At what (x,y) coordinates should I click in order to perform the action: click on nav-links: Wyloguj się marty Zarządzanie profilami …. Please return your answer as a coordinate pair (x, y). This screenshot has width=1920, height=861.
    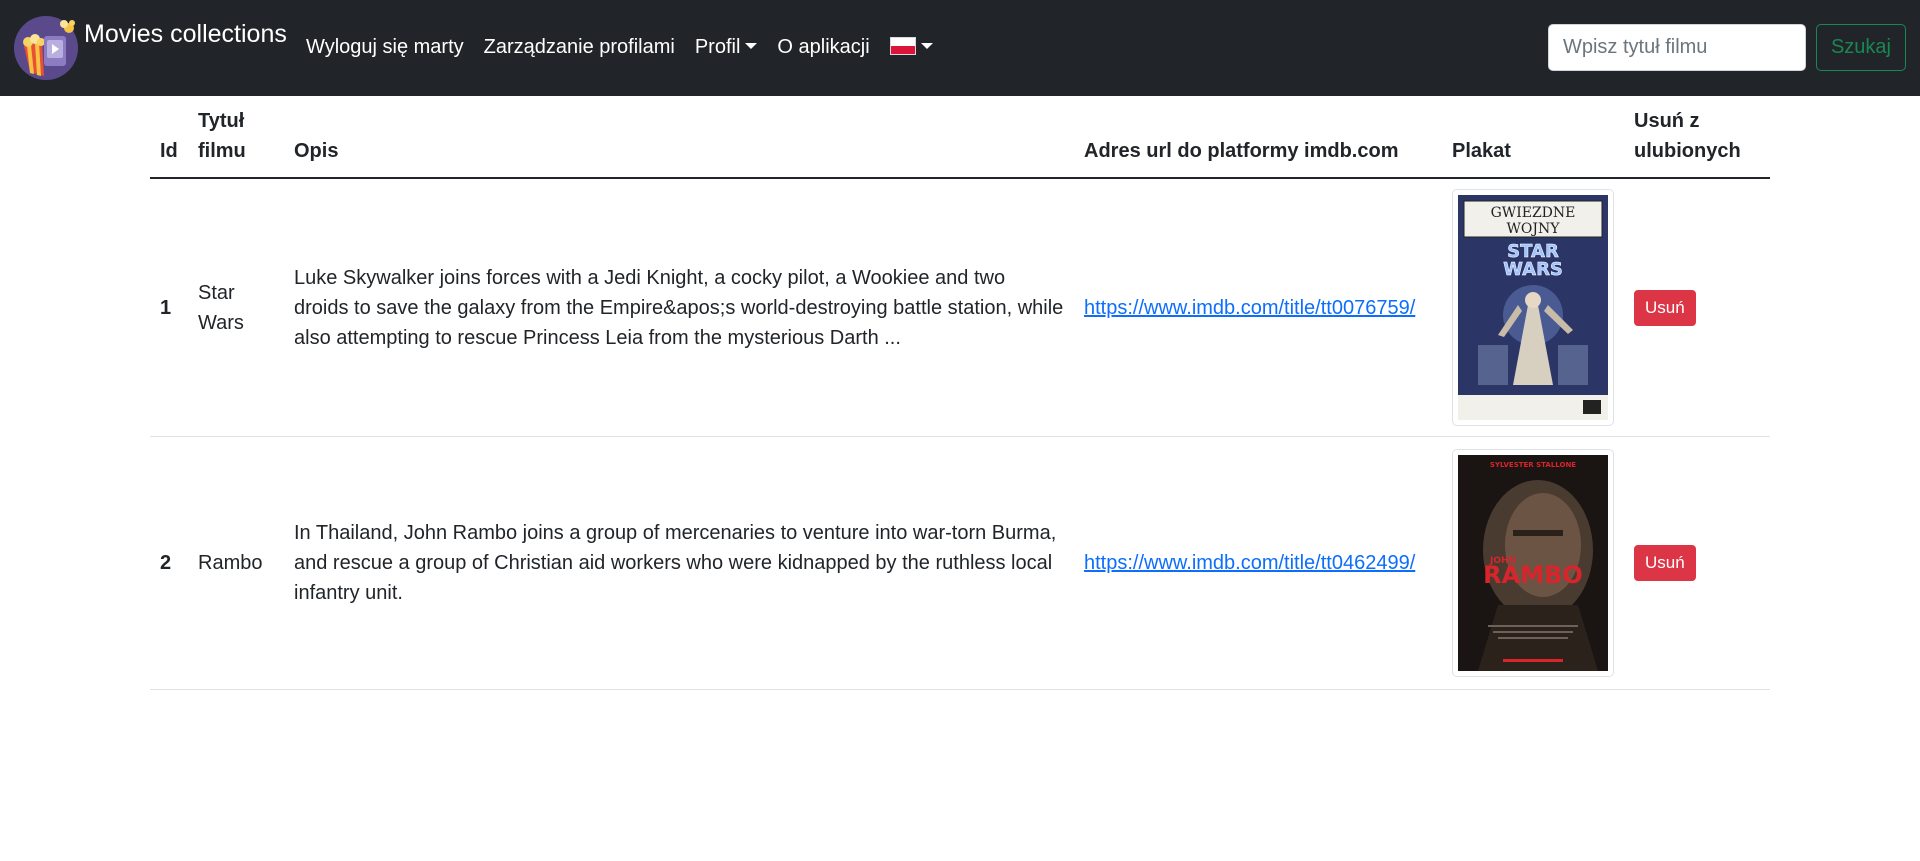
    Looking at the image, I should click on (629, 47).